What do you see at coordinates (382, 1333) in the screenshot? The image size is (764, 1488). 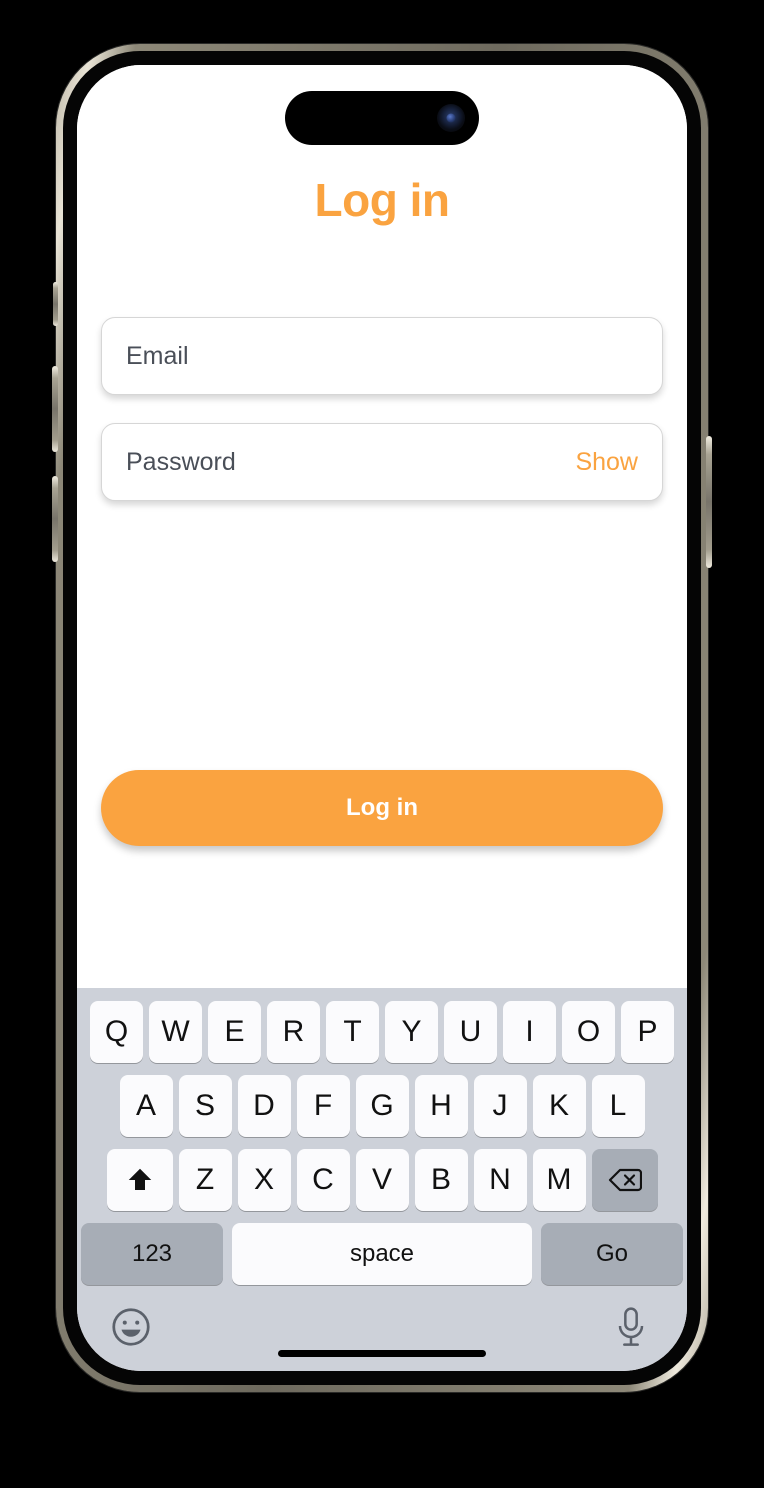 I see `keyboard-bottom-bar` at bounding box center [382, 1333].